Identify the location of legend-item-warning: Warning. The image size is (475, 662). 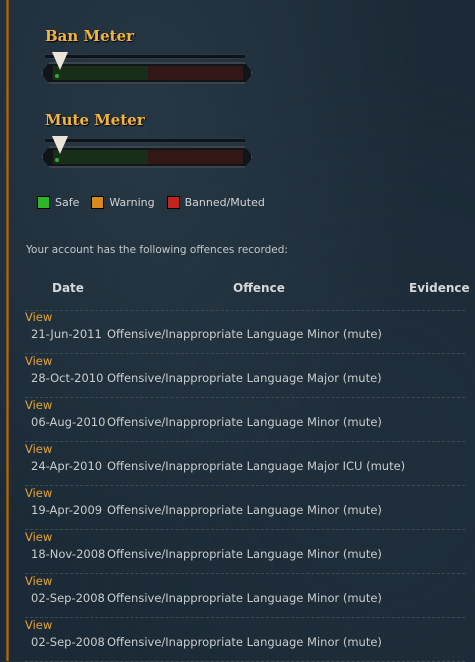
(123, 202).